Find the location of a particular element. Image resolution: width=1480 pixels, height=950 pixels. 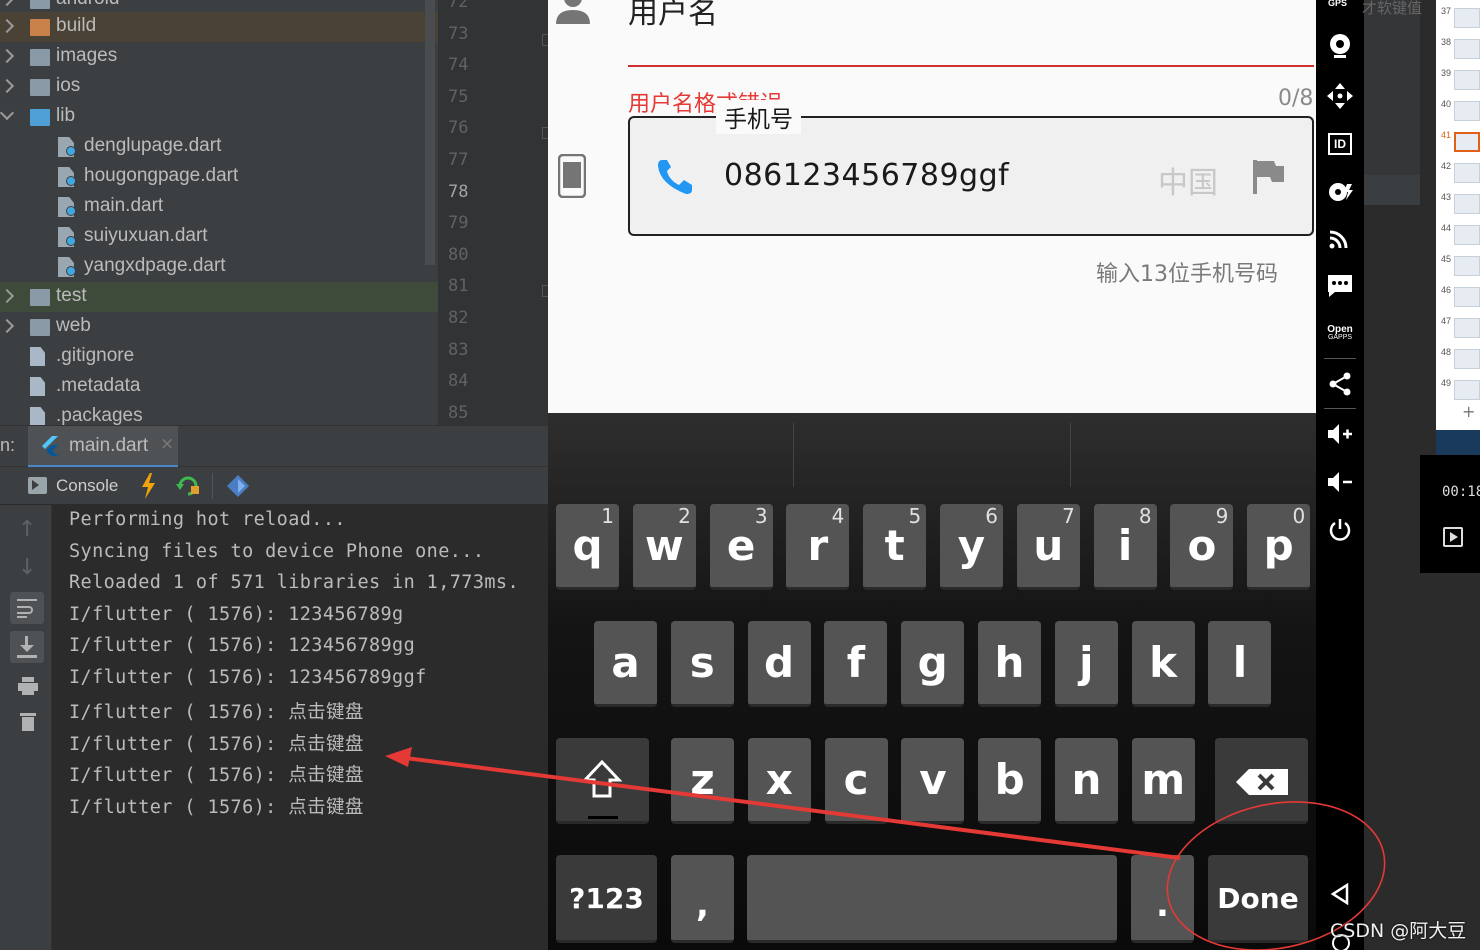

key-b: b is located at coordinates (1010, 781).